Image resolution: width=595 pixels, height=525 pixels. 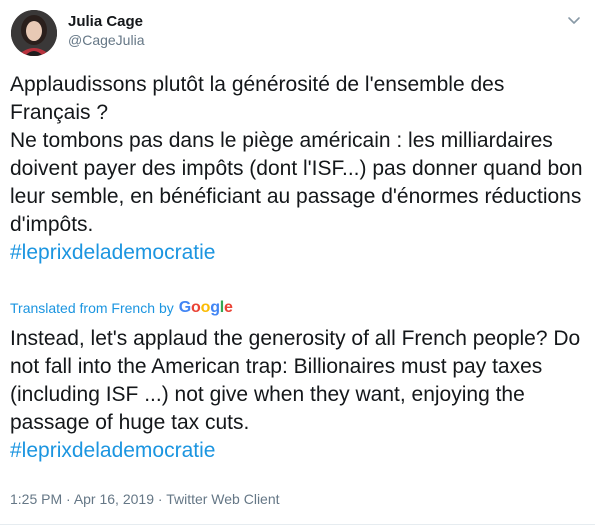 I want to click on translation-by-label: by, so click(x=166, y=308).